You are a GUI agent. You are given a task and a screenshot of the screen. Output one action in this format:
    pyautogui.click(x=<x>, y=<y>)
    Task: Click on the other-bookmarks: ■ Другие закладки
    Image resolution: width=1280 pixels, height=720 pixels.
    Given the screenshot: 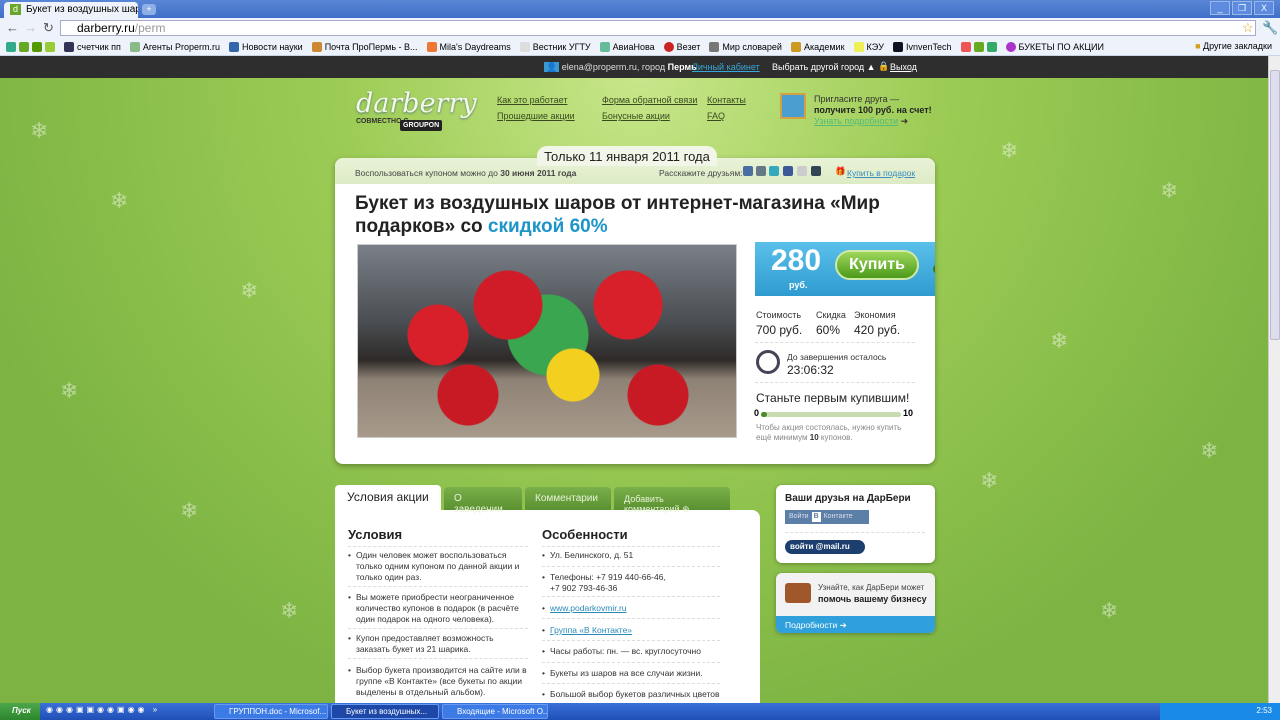 What is the action you would take?
    pyautogui.click(x=1233, y=46)
    